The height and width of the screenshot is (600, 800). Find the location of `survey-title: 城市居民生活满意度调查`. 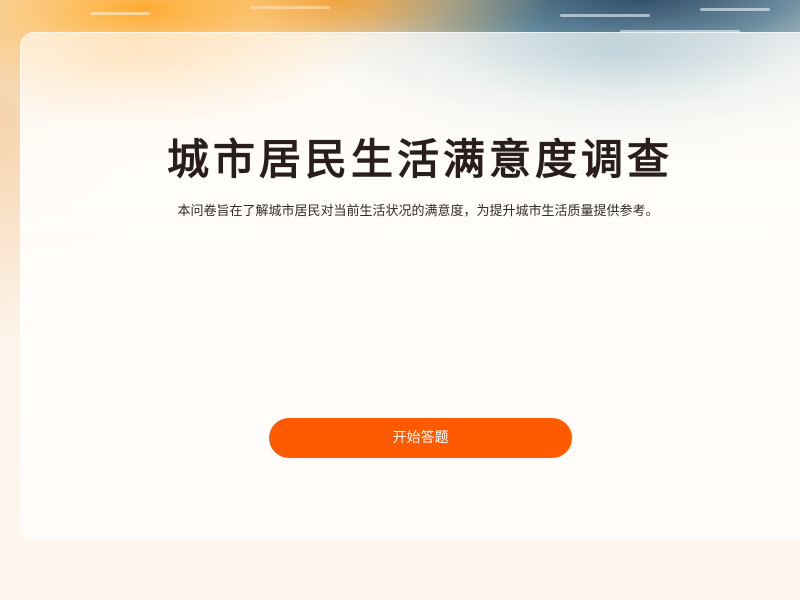

survey-title: 城市居民生活满意度调查 is located at coordinates (419, 159).